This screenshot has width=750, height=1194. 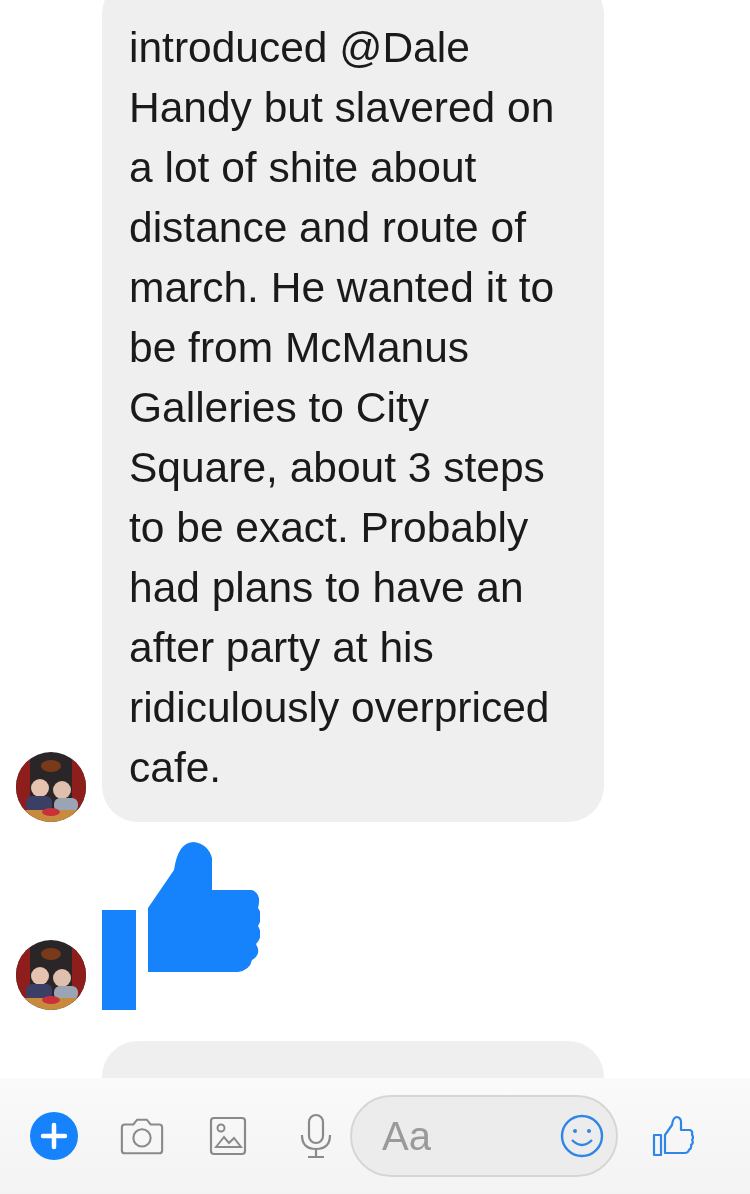 What do you see at coordinates (228, 1136) in the screenshot?
I see `image-icon` at bounding box center [228, 1136].